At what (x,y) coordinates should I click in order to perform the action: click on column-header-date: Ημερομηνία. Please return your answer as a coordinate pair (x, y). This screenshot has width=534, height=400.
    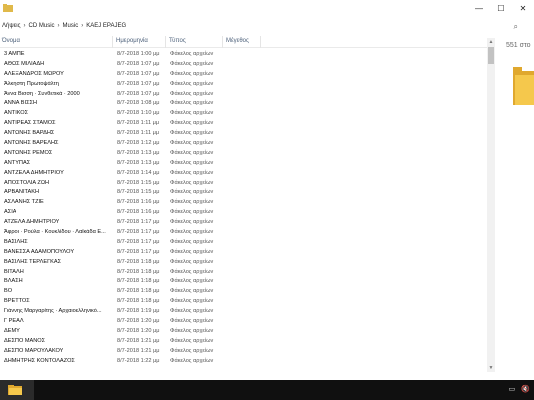
    Looking at the image, I should click on (132, 41).